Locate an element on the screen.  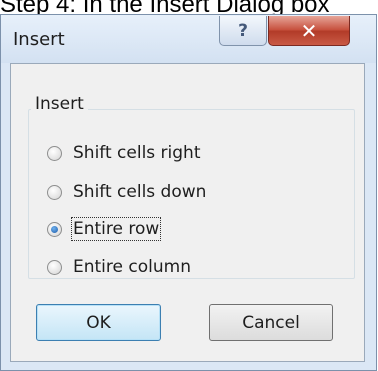
help-icon: ? is located at coordinates (243, 30).